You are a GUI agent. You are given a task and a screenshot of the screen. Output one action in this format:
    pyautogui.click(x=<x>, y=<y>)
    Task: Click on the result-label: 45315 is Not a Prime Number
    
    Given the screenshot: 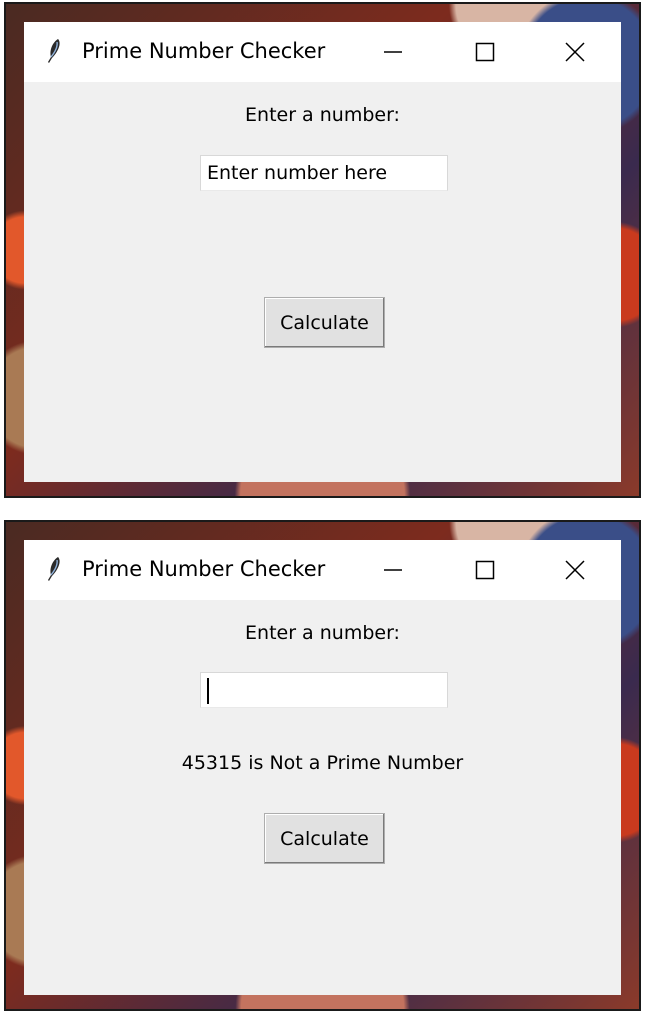 What is the action you would take?
    pyautogui.click(x=322, y=763)
    